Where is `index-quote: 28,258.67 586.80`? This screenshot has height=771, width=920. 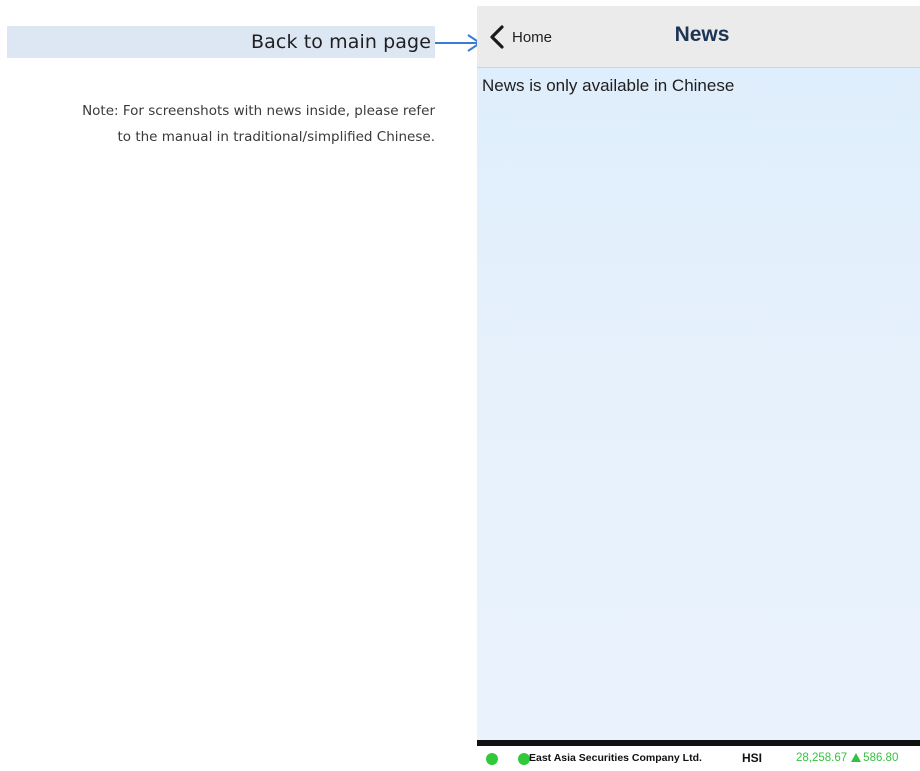 index-quote: 28,258.67 586.80 is located at coordinates (847, 758).